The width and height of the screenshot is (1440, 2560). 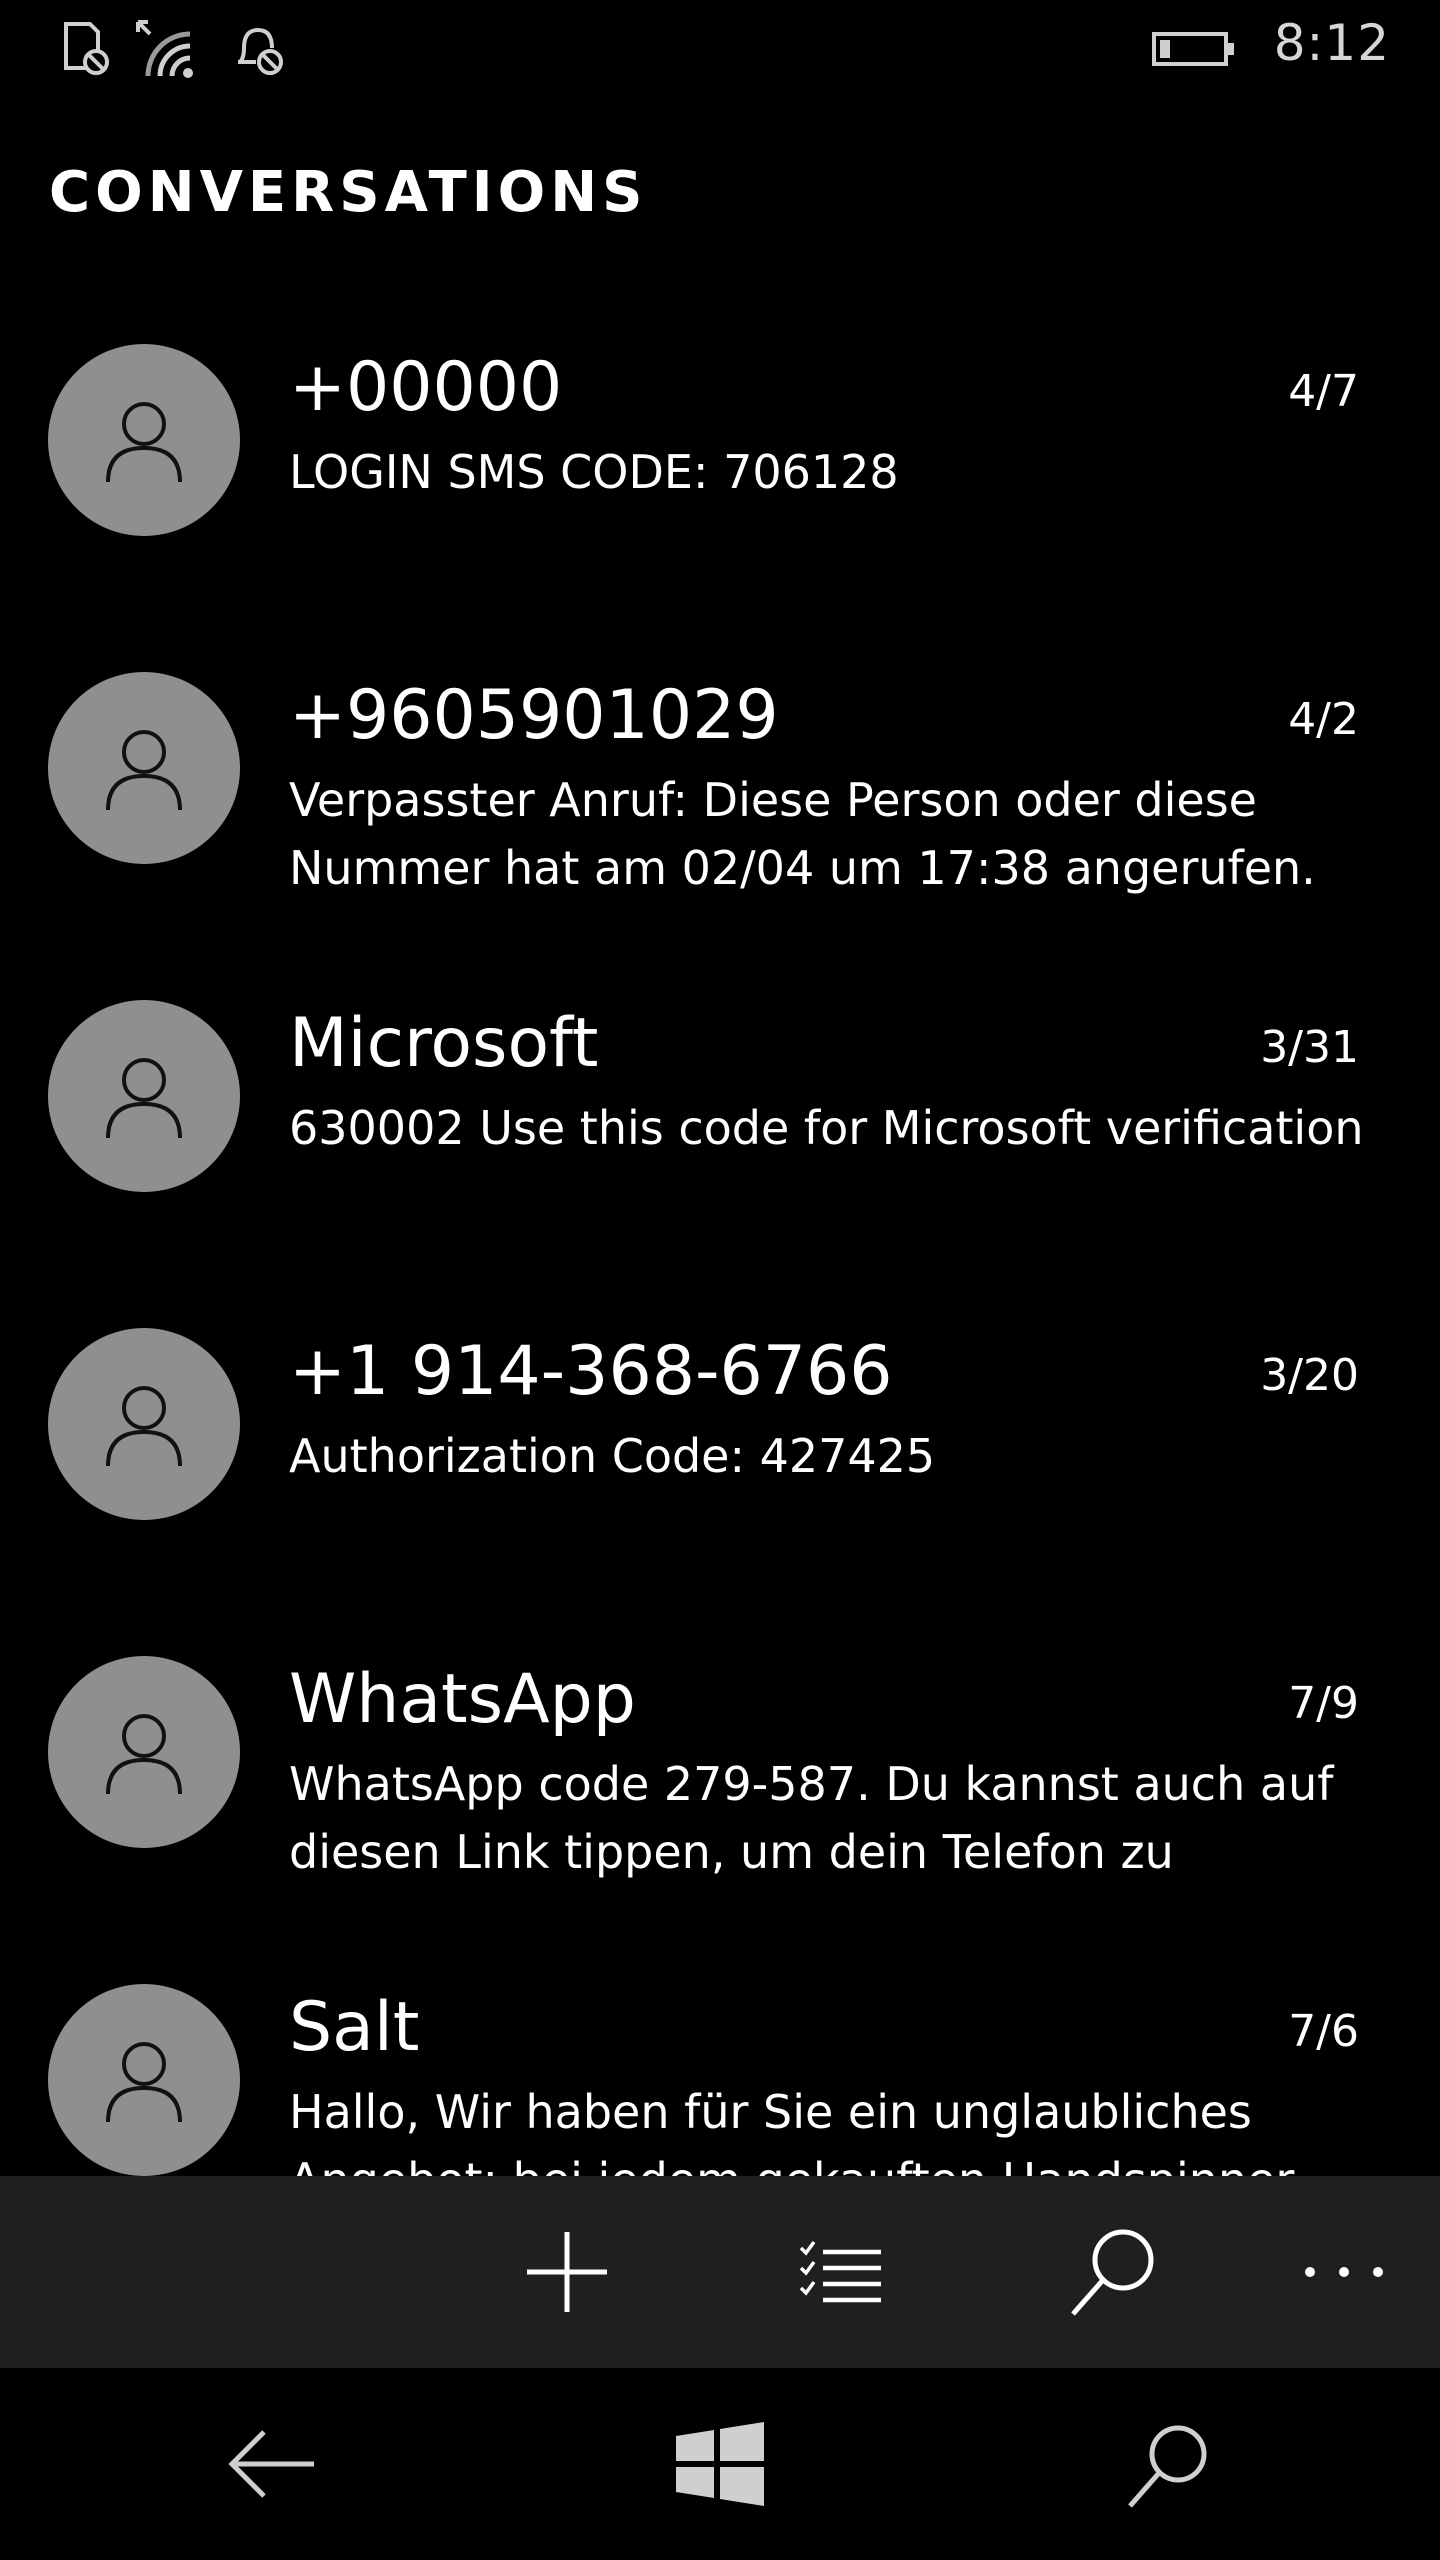 What do you see at coordinates (1331, 43) in the screenshot?
I see `clock: 8:12` at bounding box center [1331, 43].